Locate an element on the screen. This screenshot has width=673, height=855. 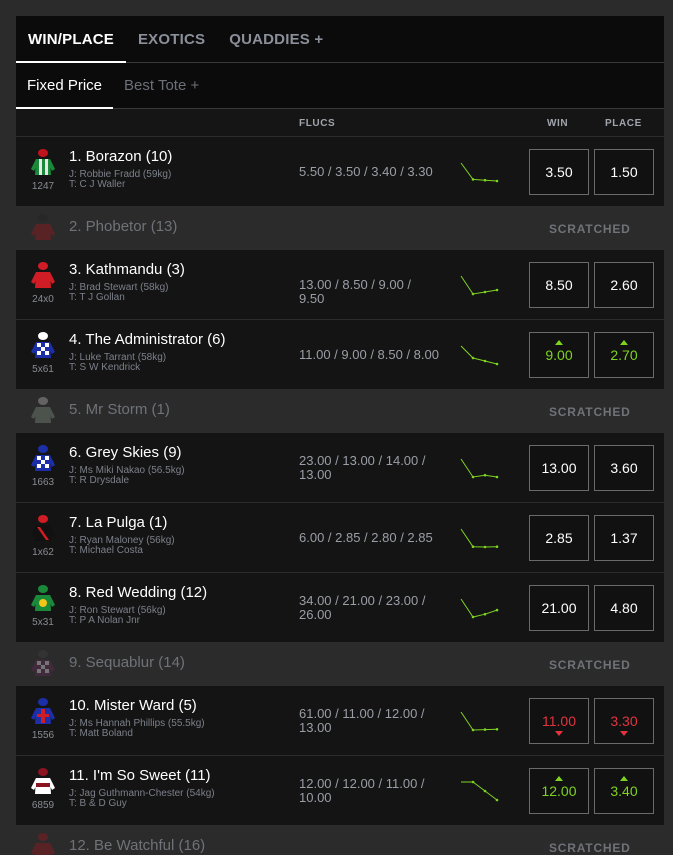
tab-best-tote: Best Tote + is located at coordinates (161, 85).